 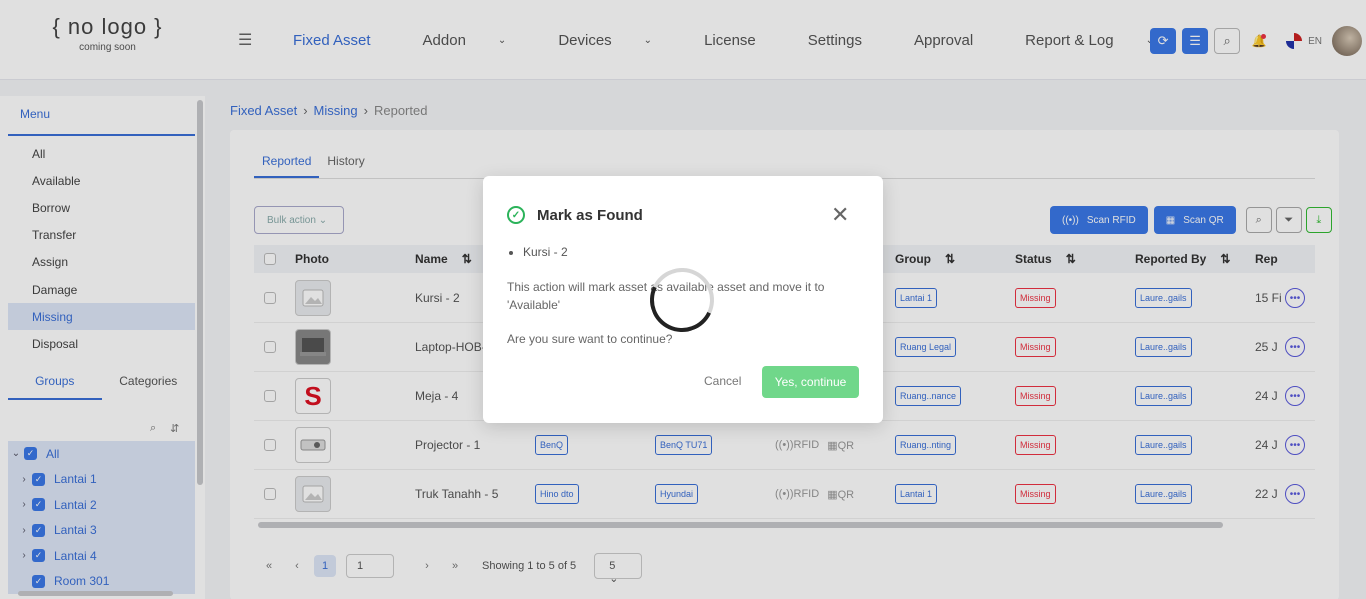 I want to click on dialog-item-list: Kursi - 2, so click(x=545, y=252).